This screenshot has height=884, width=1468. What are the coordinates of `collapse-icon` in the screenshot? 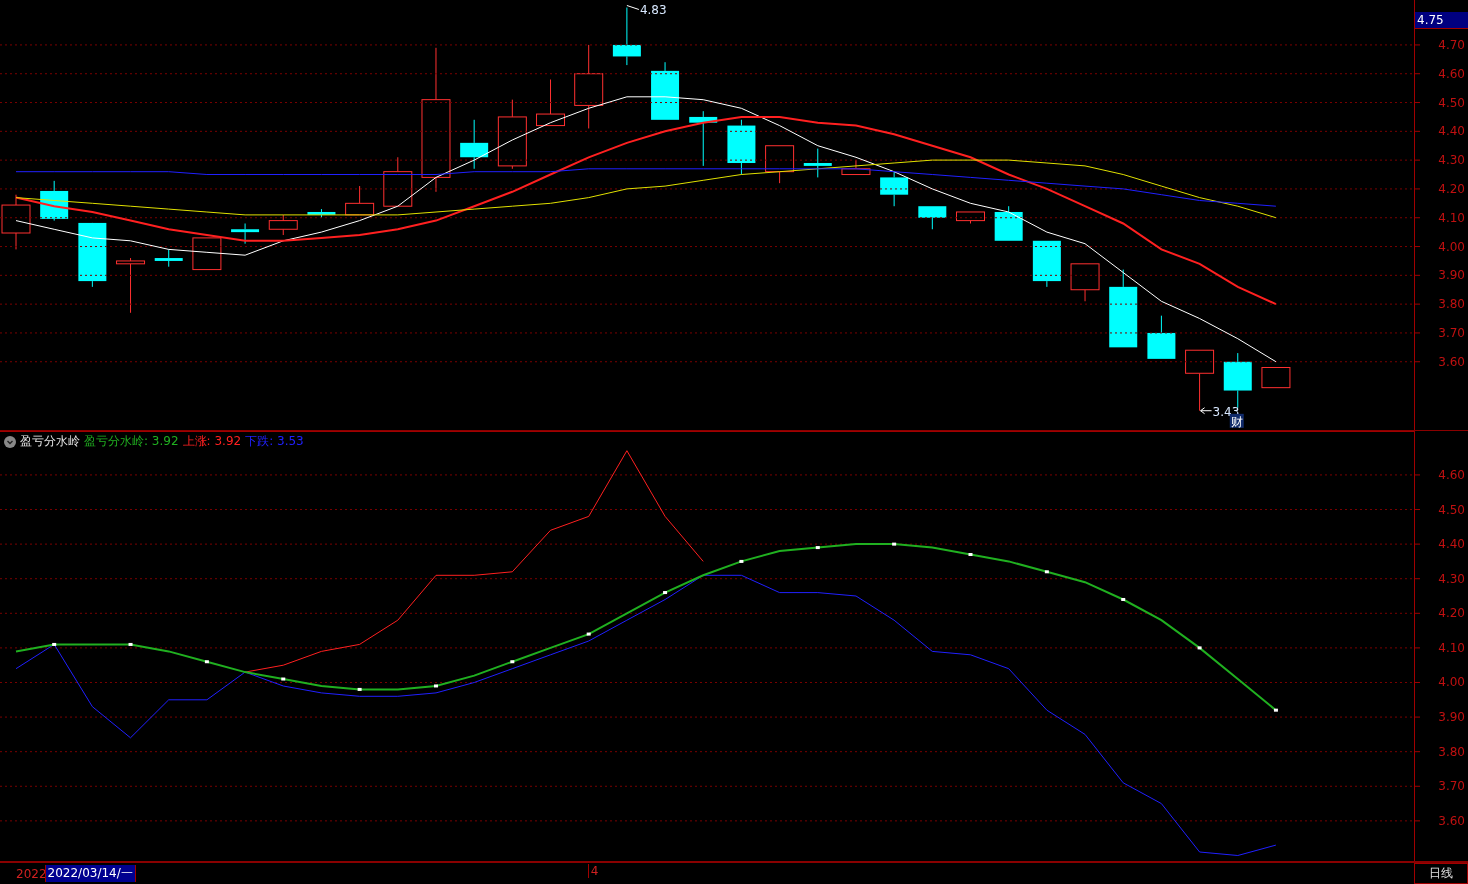 It's located at (10, 441).